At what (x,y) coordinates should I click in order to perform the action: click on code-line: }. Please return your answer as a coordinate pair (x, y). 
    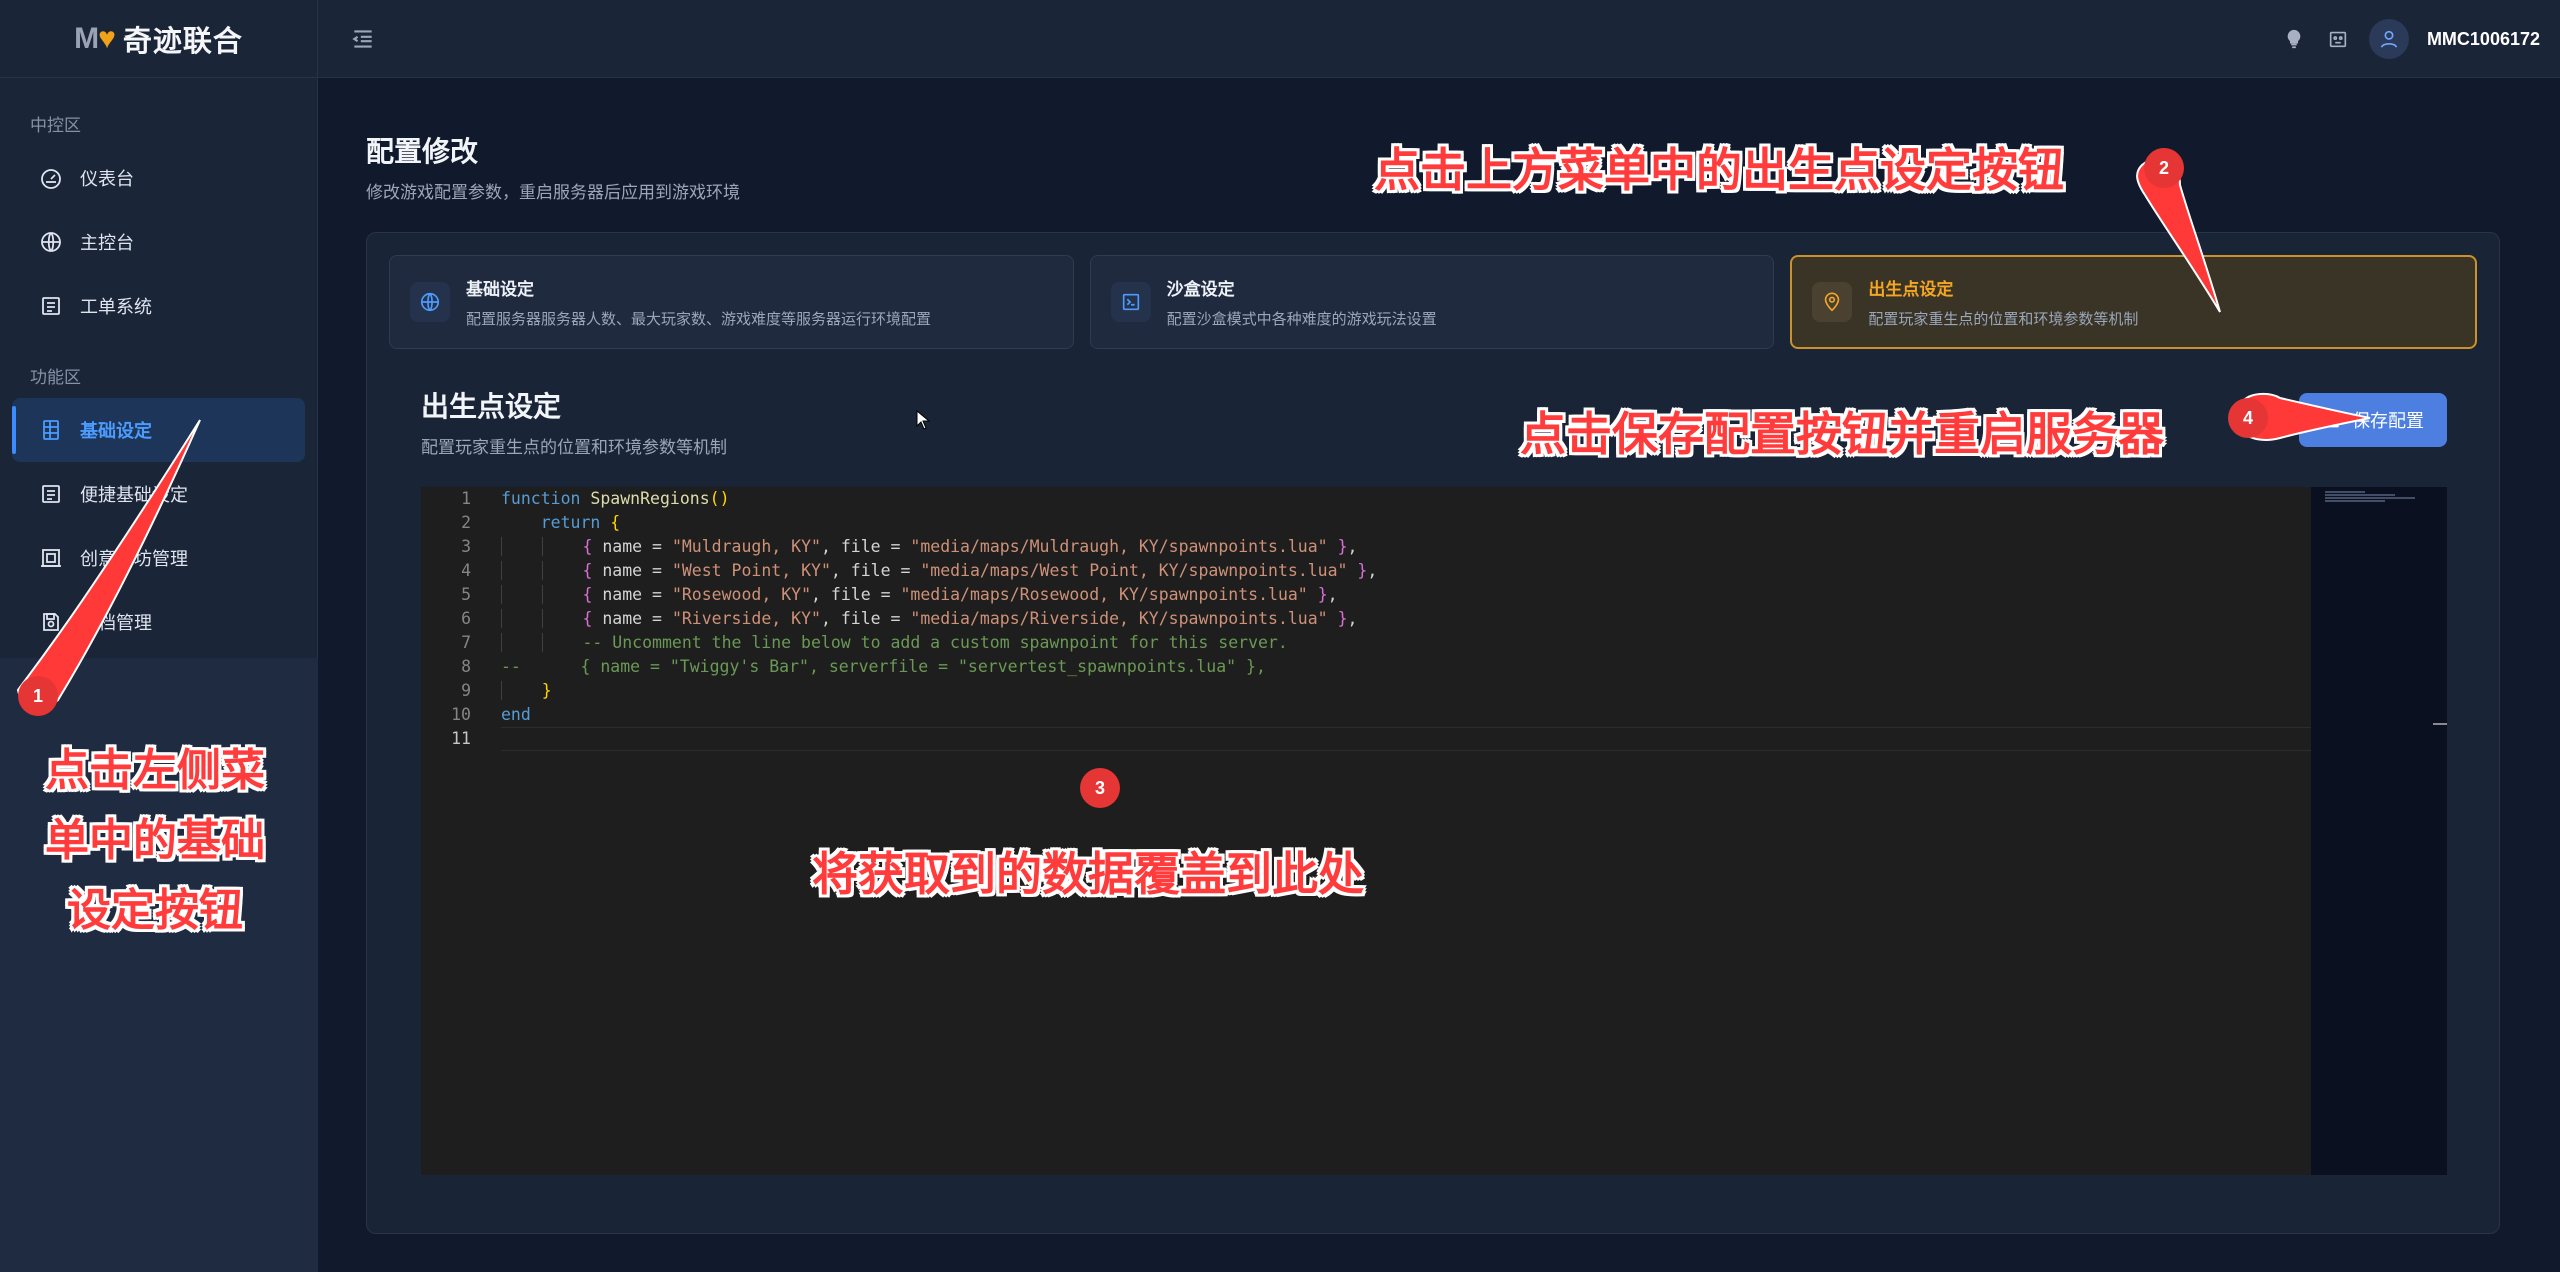
    Looking at the image, I should click on (1406, 691).